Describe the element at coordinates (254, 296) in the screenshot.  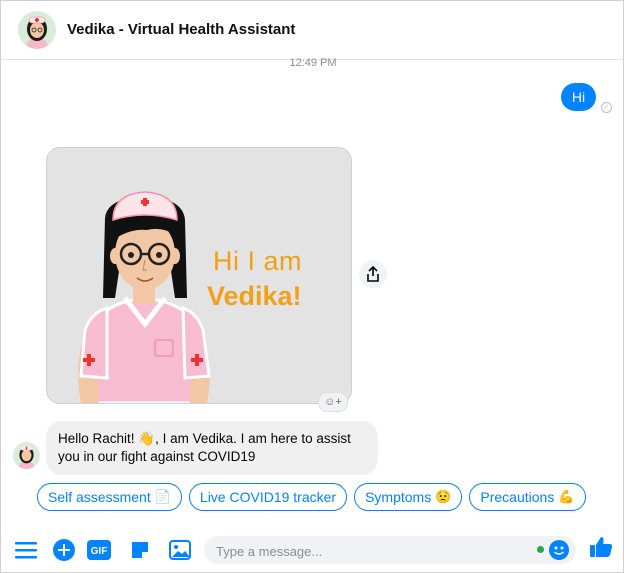
I see `card-heading-line2: Vedika!` at that location.